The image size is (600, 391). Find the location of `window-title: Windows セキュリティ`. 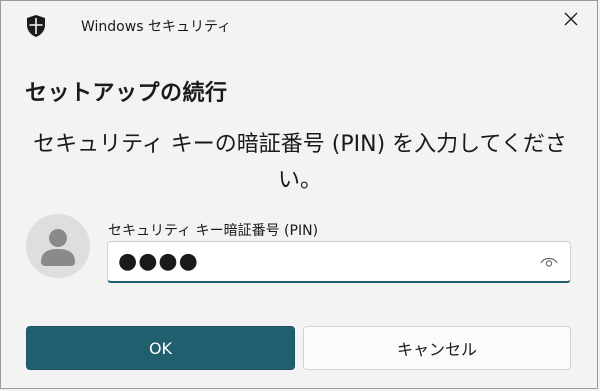

window-title: Windows セキュリティ is located at coordinates (156, 27).